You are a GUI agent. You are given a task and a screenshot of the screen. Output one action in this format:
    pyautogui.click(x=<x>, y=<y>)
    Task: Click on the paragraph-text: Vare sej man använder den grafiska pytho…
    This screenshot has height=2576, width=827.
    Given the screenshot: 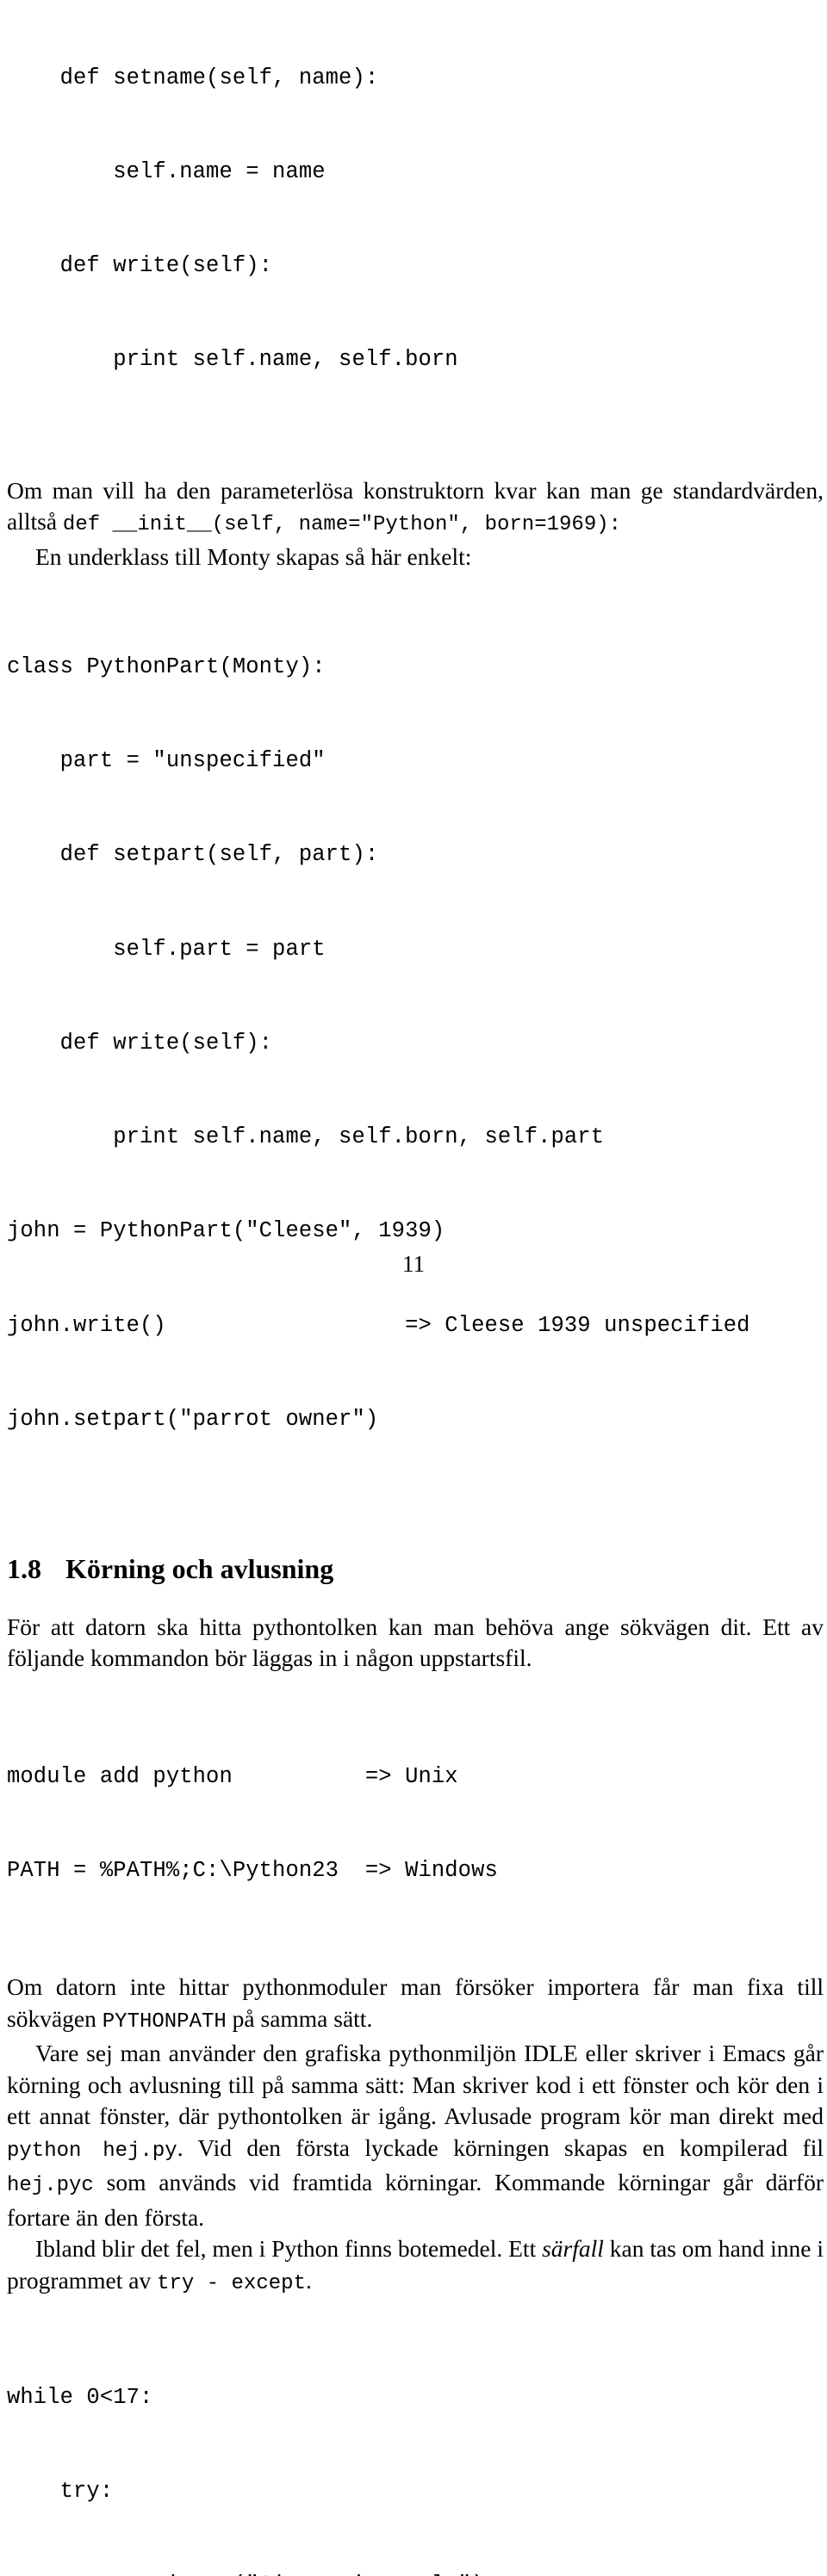 What is the action you would take?
    pyautogui.click(x=415, y=2085)
    